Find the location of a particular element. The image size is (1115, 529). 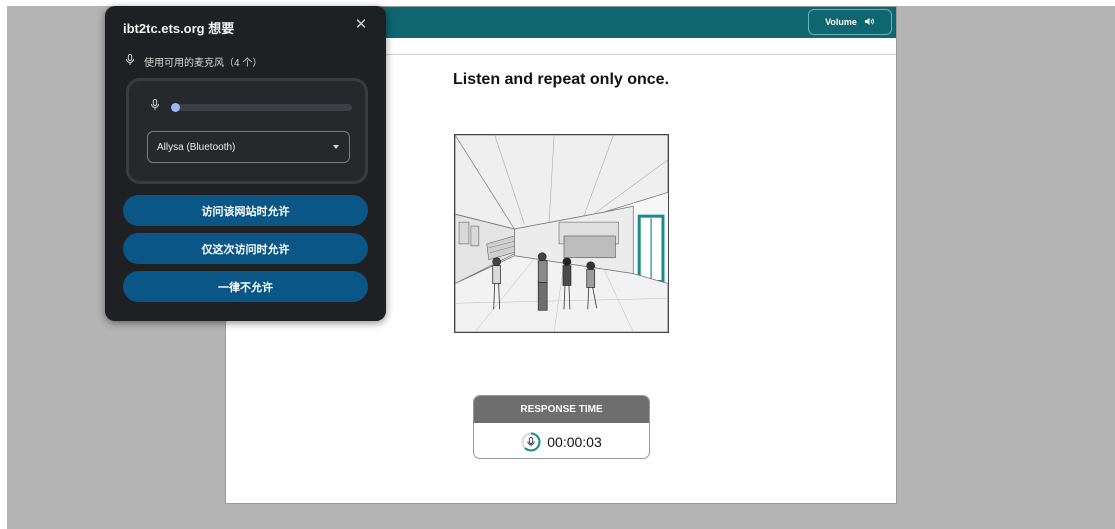

allow-this-time-button: 仅这次访问时允许 is located at coordinates (245, 248).